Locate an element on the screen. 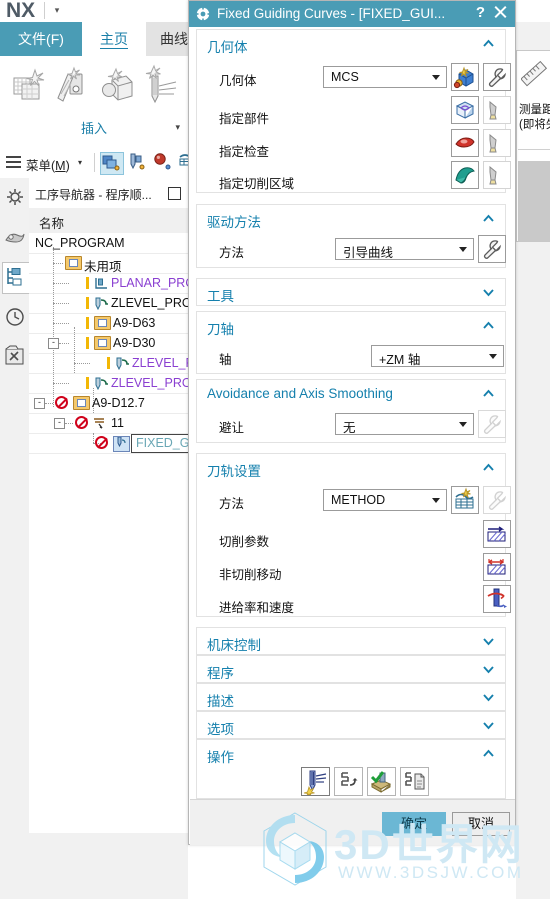  display-part-icon is located at coordinates (497, 110).